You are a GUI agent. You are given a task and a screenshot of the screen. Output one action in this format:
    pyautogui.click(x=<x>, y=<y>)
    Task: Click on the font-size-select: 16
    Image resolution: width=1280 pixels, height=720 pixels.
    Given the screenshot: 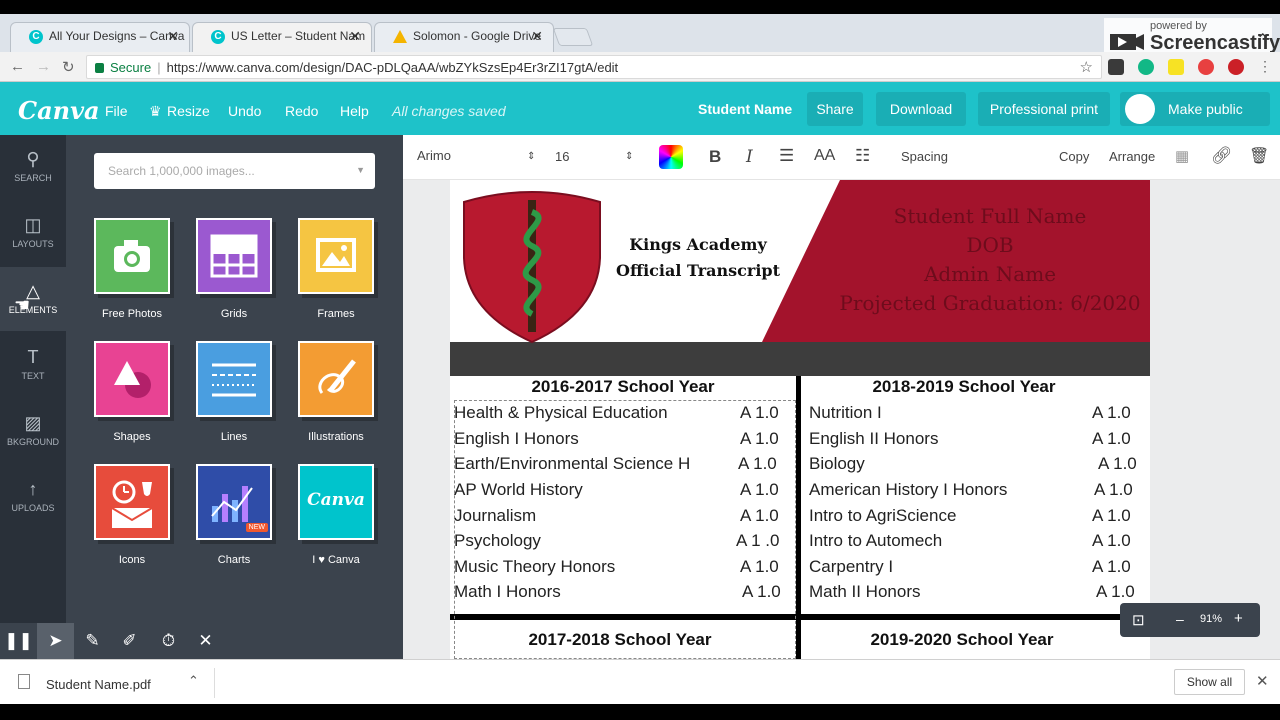 What is the action you would take?
    pyautogui.click(x=562, y=156)
    